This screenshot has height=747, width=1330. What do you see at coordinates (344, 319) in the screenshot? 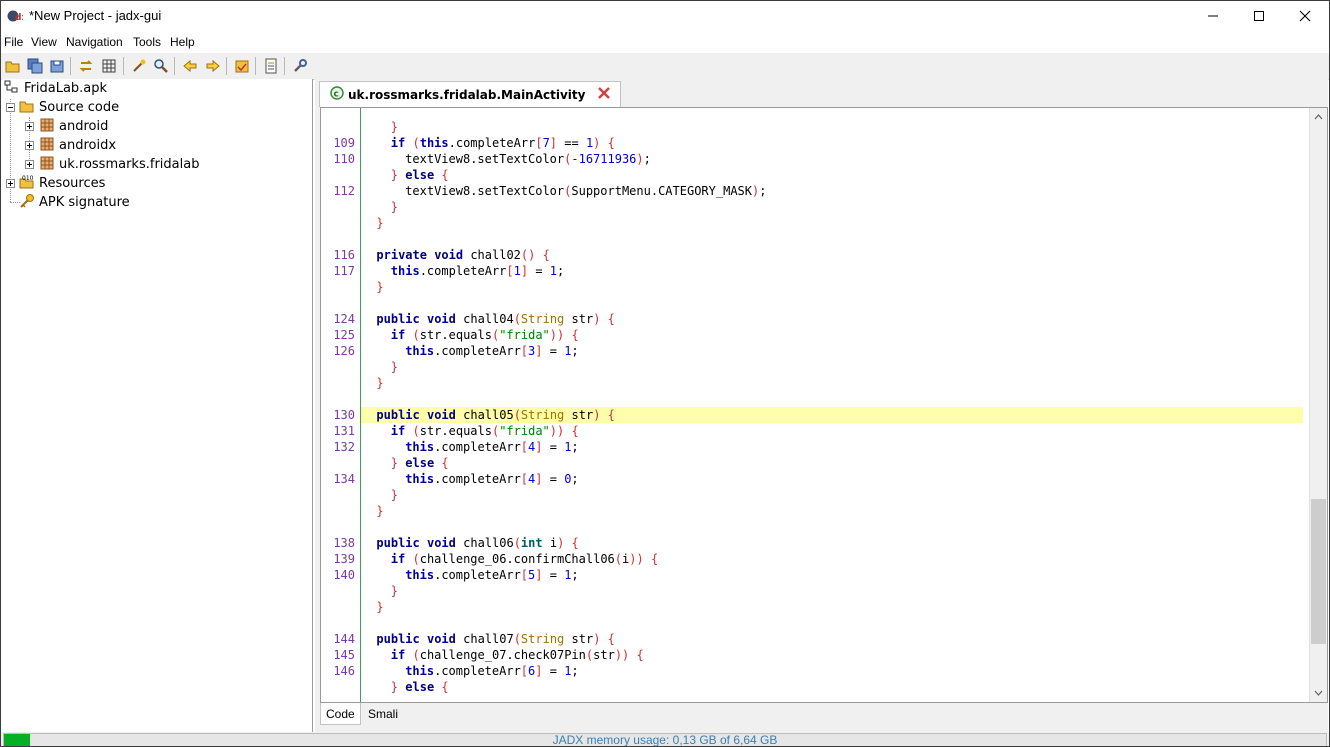
I see `line-number: 124` at bounding box center [344, 319].